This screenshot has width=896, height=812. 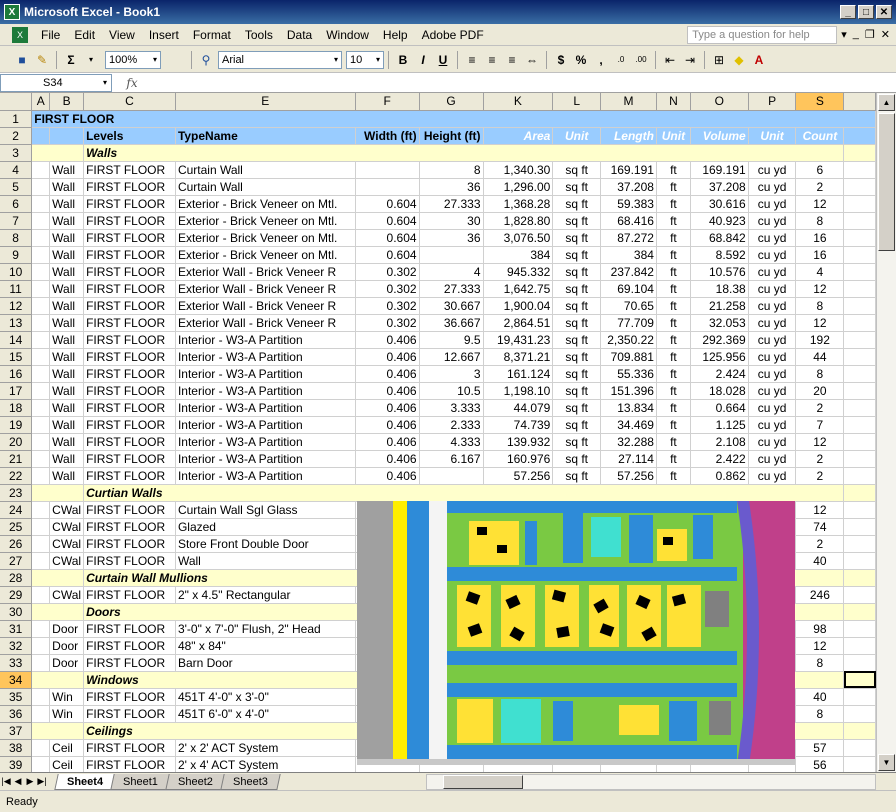 What do you see at coordinates (16, 221) in the screenshot?
I see `row-header: 7` at bounding box center [16, 221].